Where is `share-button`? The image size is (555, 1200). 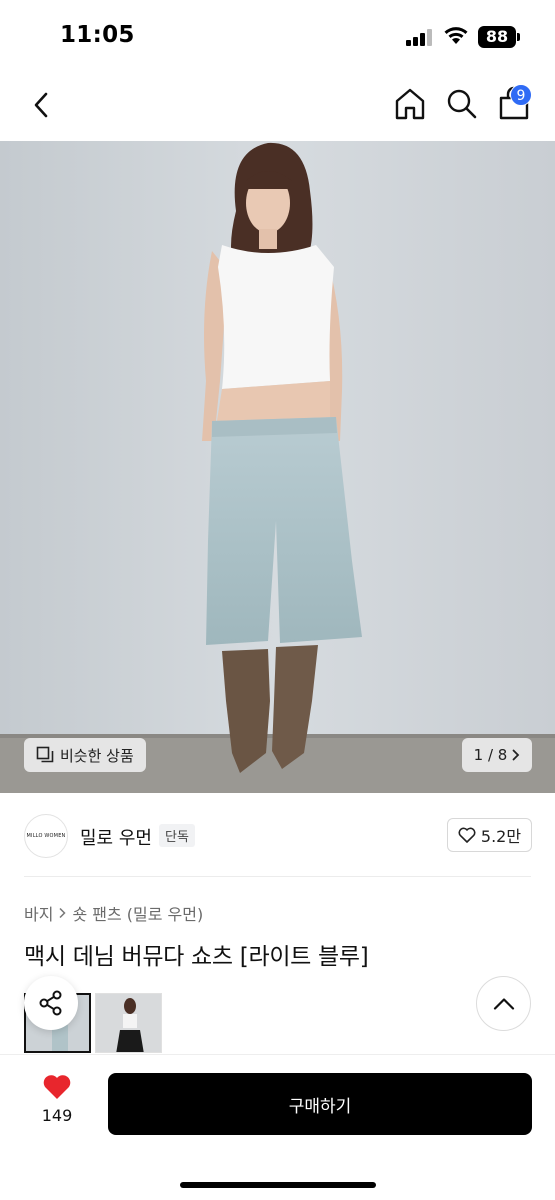 share-button is located at coordinates (51, 1003).